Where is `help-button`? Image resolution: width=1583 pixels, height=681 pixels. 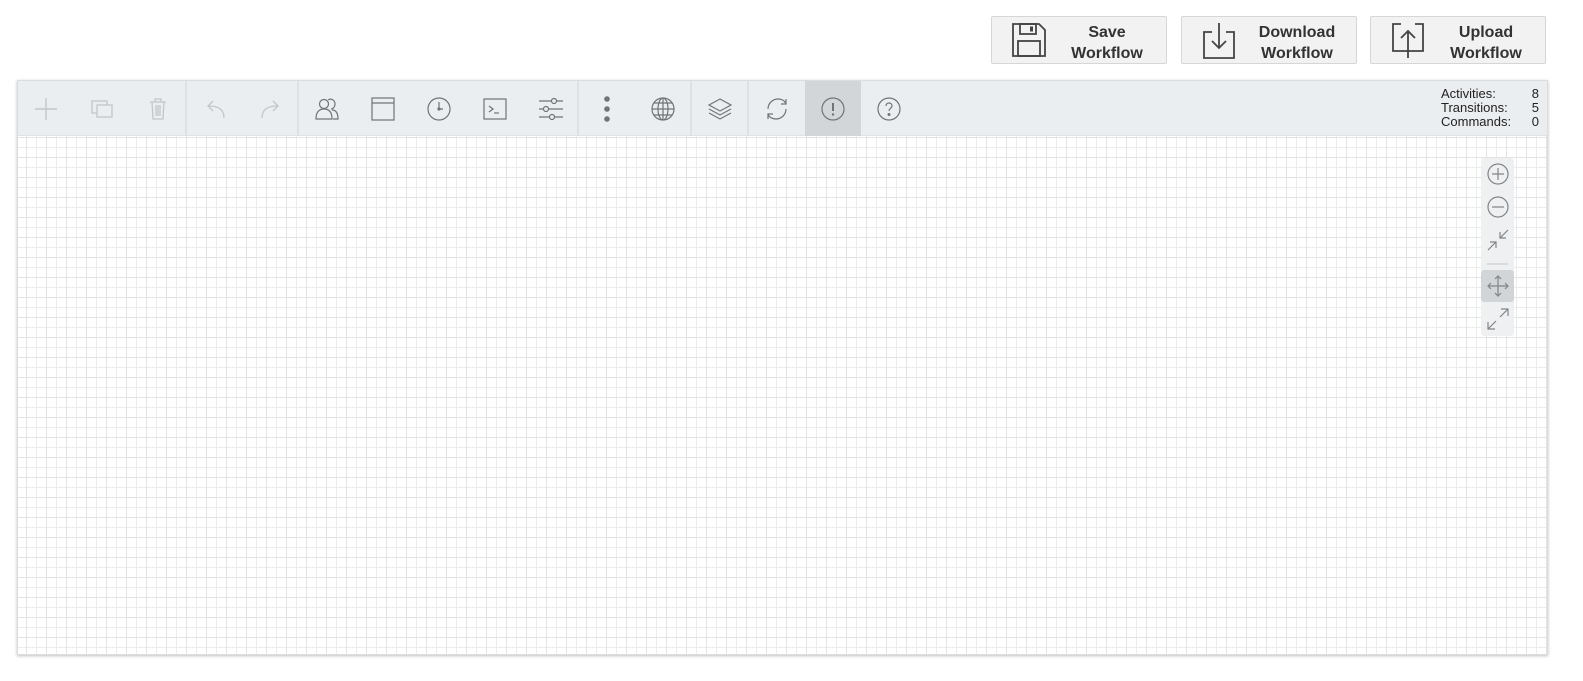
help-button is located at coordinates (889, 108).